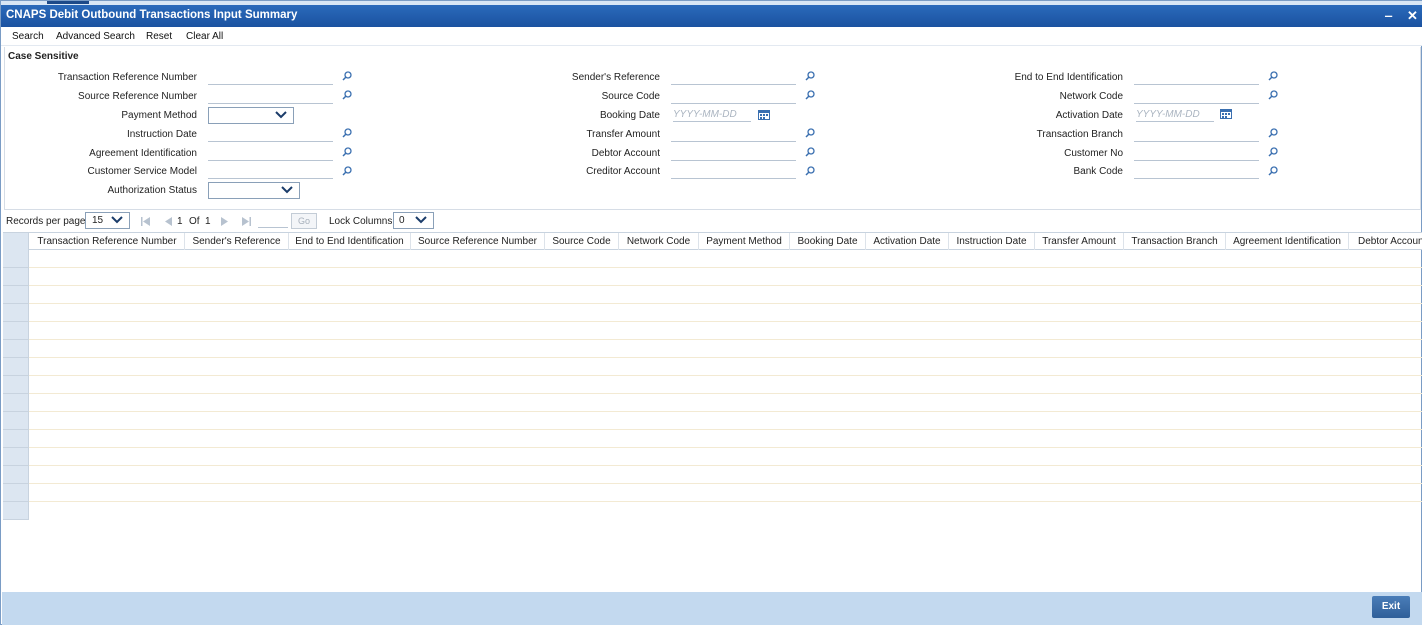 The image size is (1422, 625). I want to click on col-agreement-identification: Agreement Identification, so click(1287, 241).